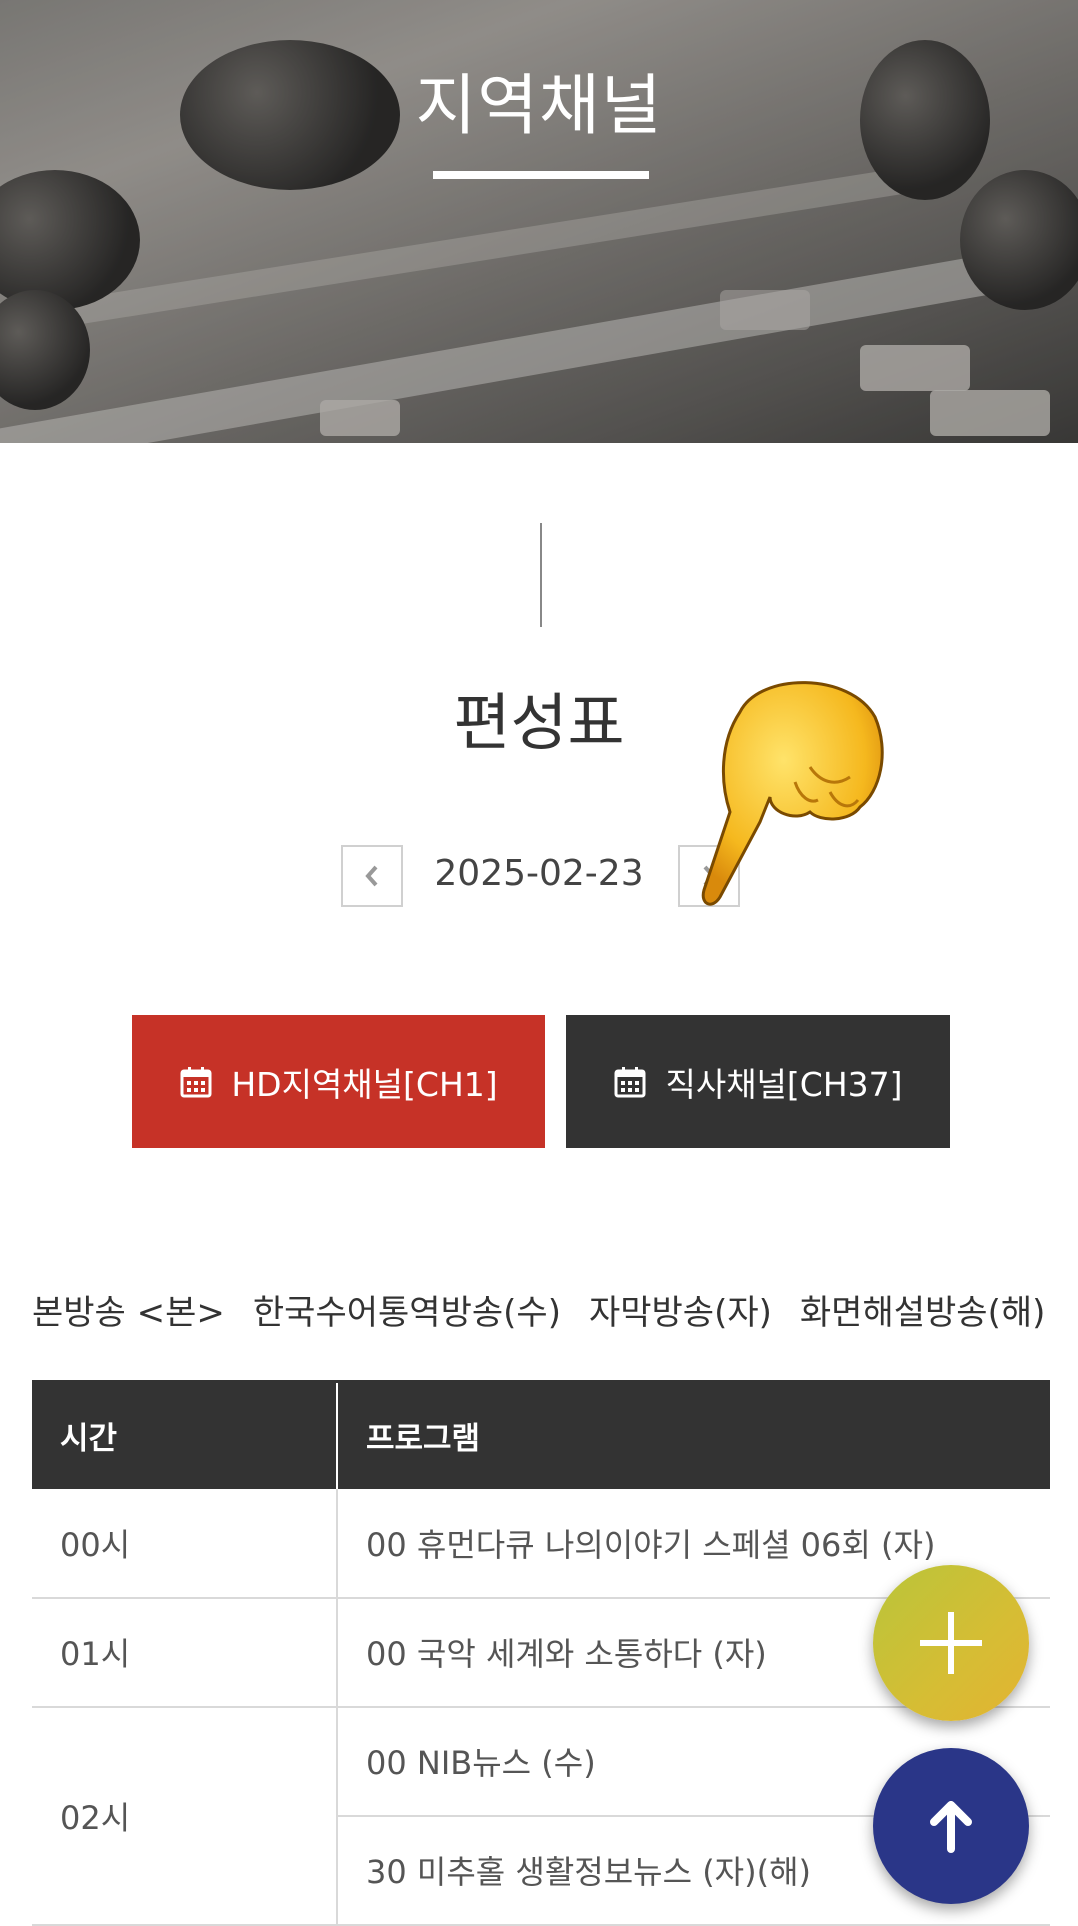  I want to click on arrow-up-icon, so click(951, 1827).